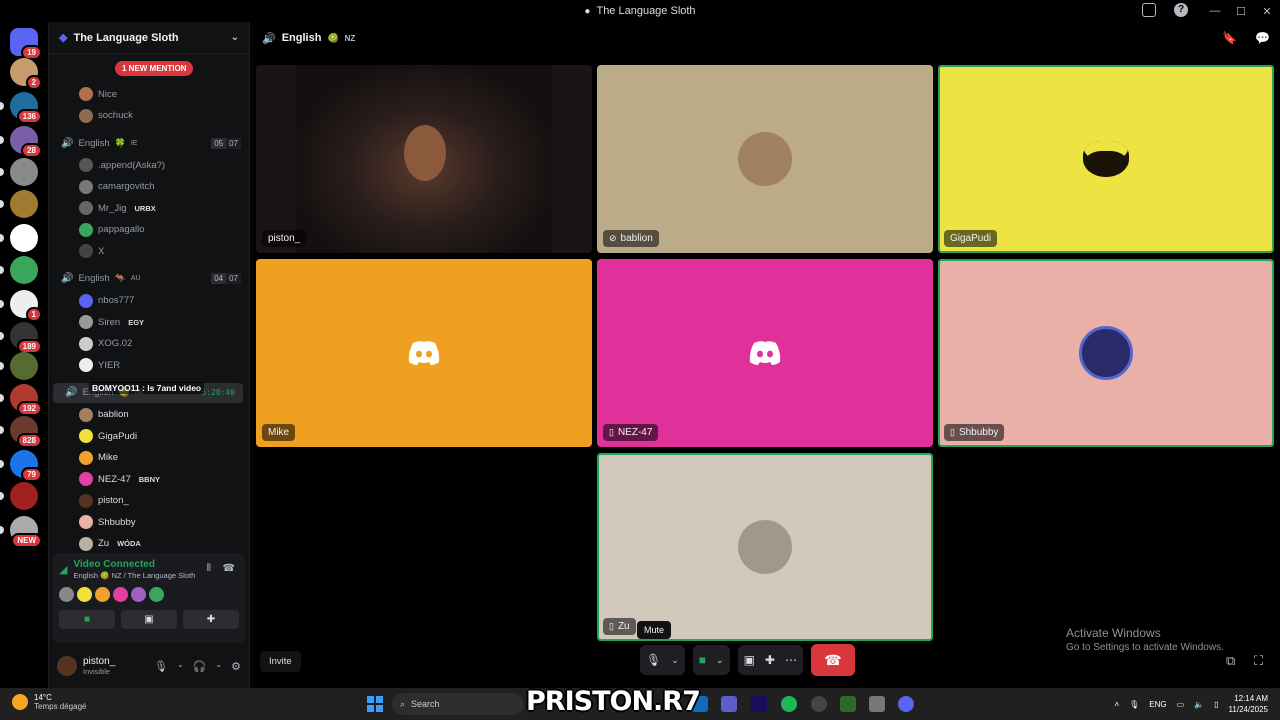 Image resolution: width=1280 pixels, height=720 pixels. Describe the element at coordinates (149, 251) in the screenshot. I see `voice-user: X` at that location.